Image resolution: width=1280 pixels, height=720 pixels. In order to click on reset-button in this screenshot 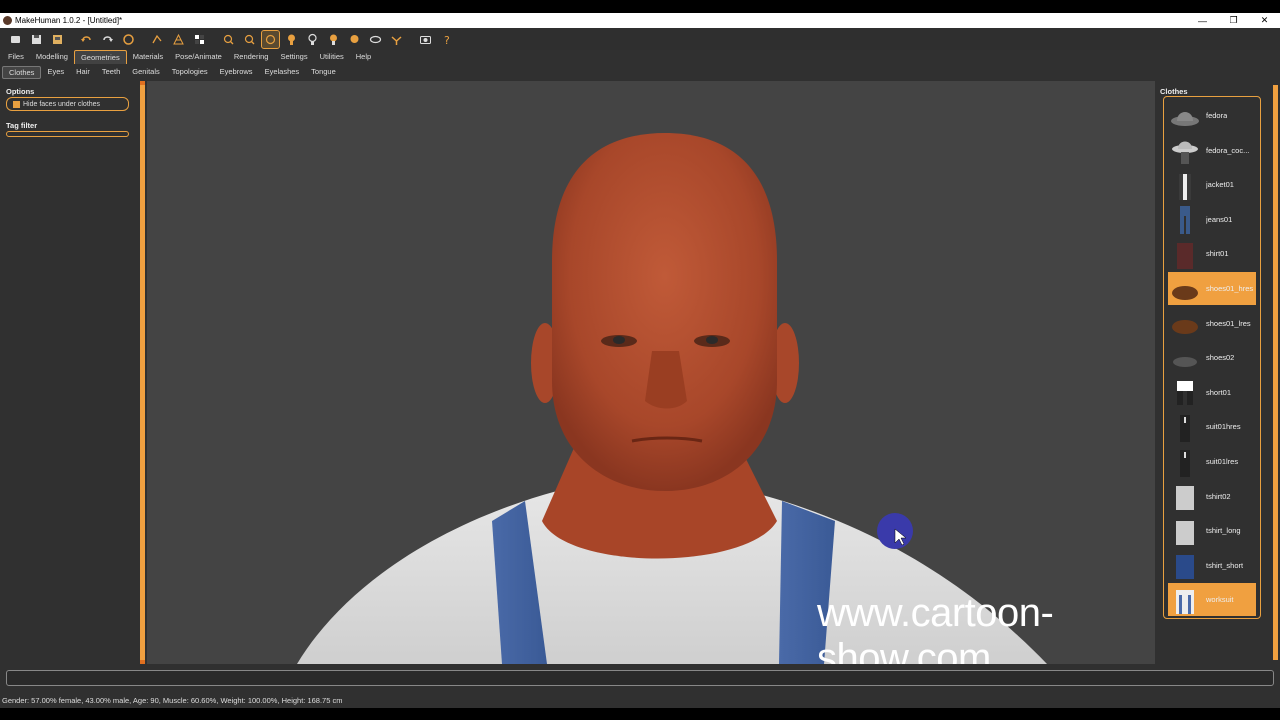, I will do `click(128, 39)`.